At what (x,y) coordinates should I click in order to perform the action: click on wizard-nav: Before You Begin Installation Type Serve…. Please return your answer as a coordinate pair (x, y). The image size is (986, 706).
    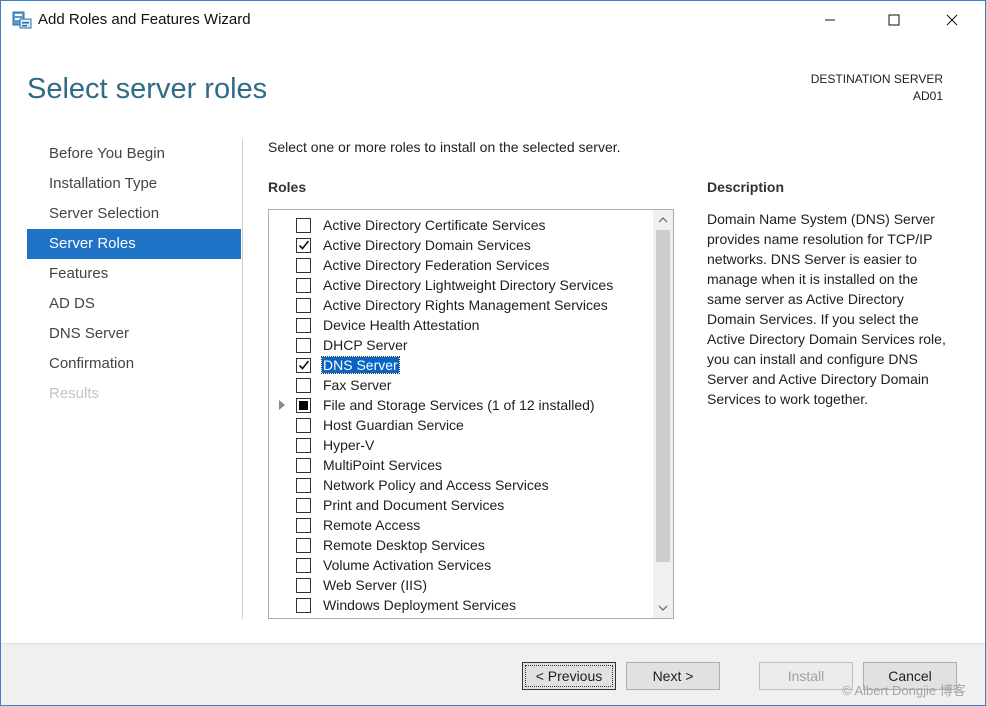
    Looking at the image, I should click on (134, 274).